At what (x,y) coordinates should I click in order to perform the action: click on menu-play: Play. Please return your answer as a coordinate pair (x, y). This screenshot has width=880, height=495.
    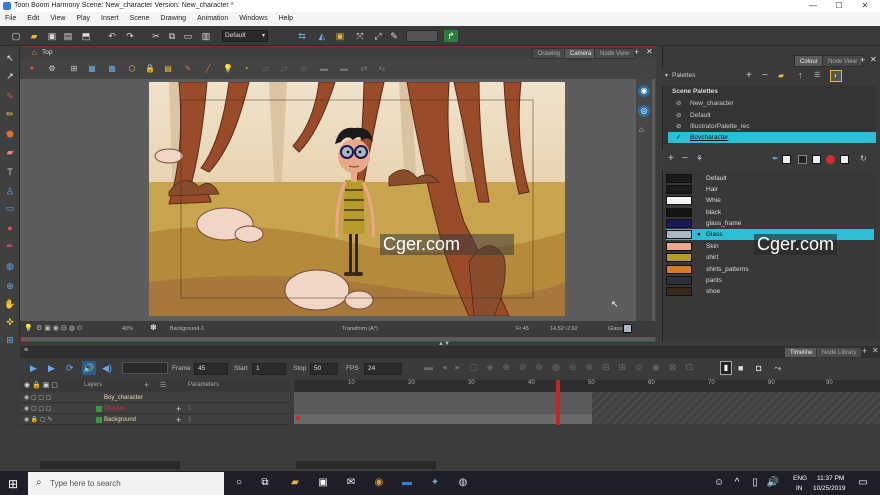
    Looking at the image, I should click on (83, 19).